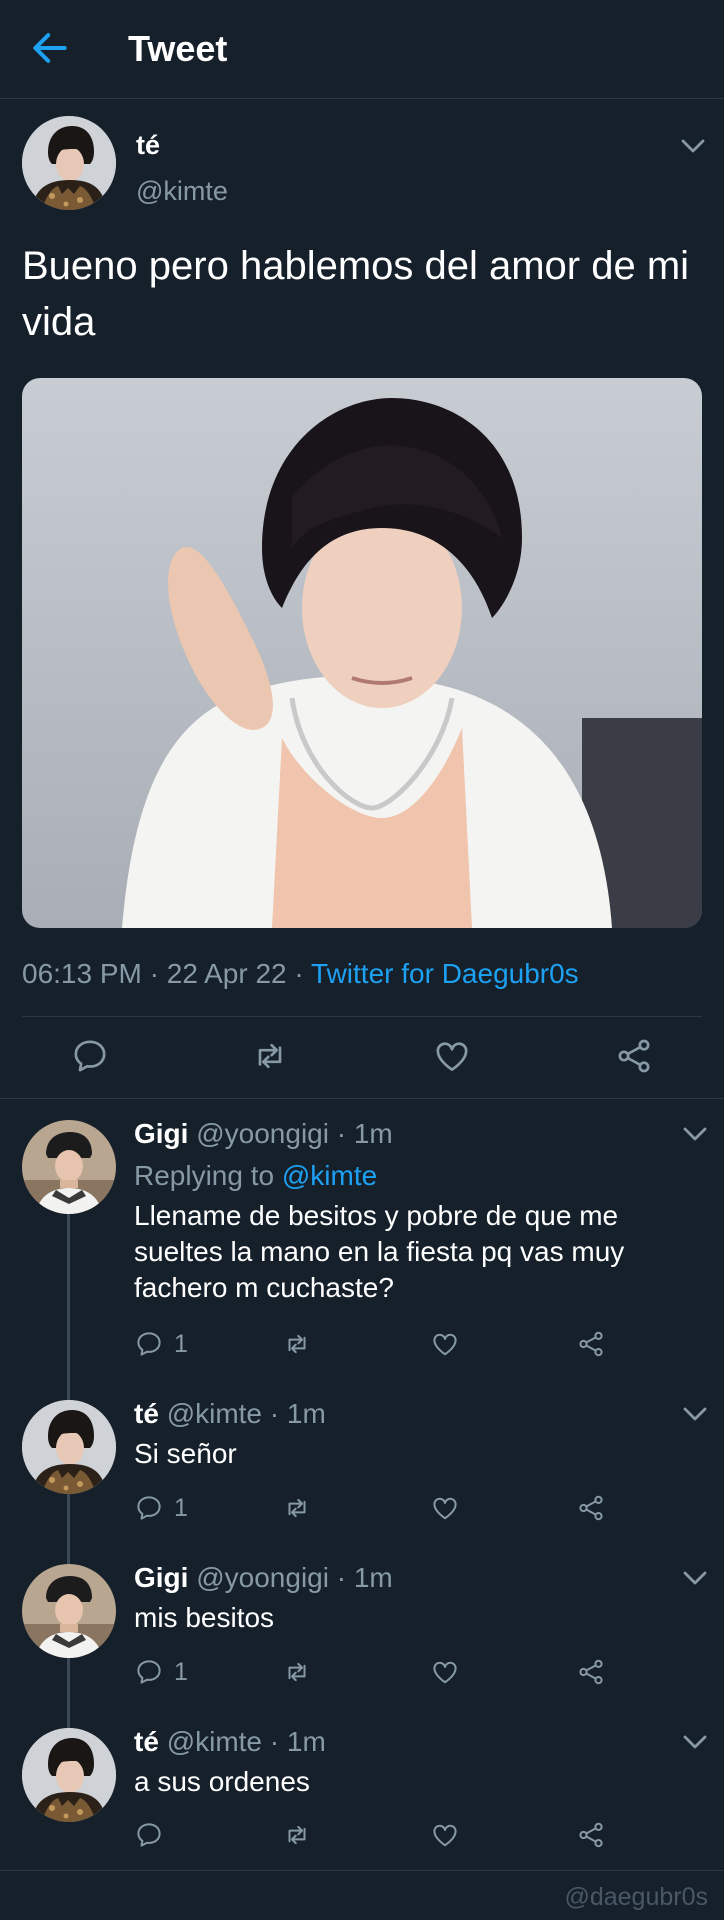  Describe the element at coordinates (82, 973) in the screenshot. I see `tweet-time: 06:13 PM` at that location.